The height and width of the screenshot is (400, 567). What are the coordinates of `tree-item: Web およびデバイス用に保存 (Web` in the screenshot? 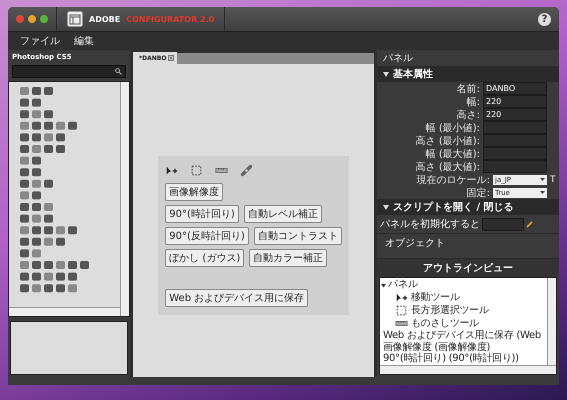 It's located at (463, 336).